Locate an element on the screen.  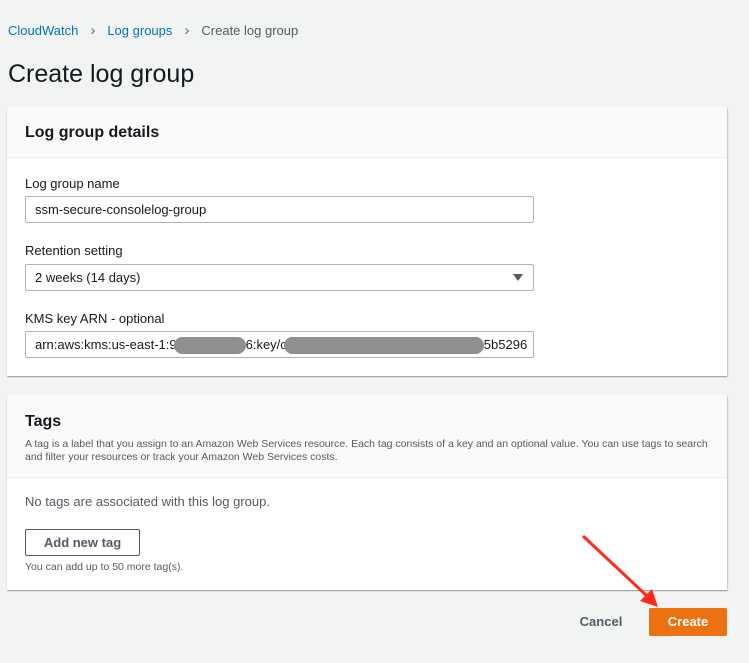
page-title: Create log group is located at coordinates (101, 74).